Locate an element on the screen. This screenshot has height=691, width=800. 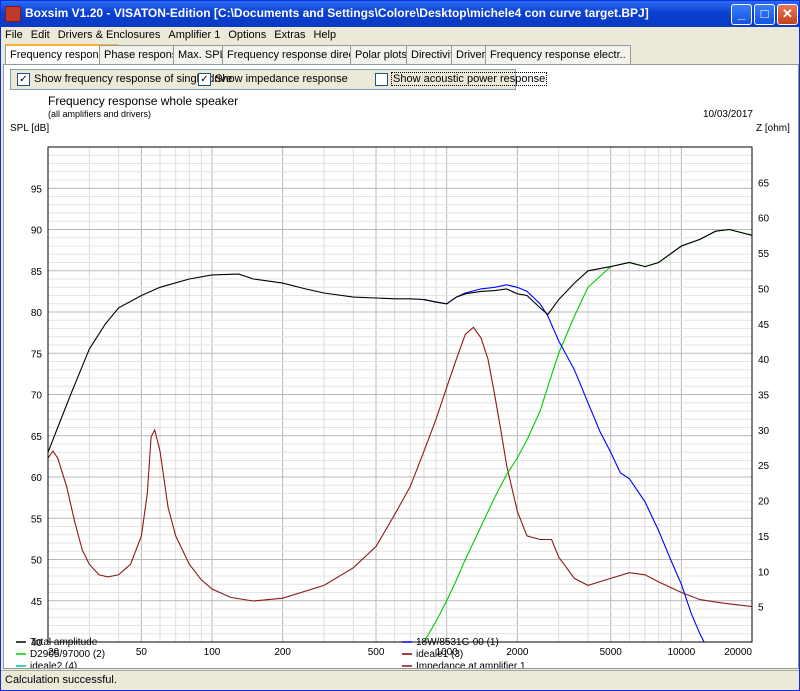
y-tick-label: 55 is located at coordinates (37, 519).